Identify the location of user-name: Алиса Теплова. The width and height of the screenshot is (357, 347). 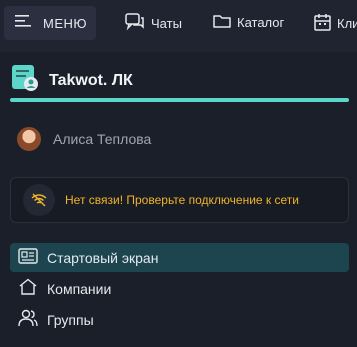
(102, 139).